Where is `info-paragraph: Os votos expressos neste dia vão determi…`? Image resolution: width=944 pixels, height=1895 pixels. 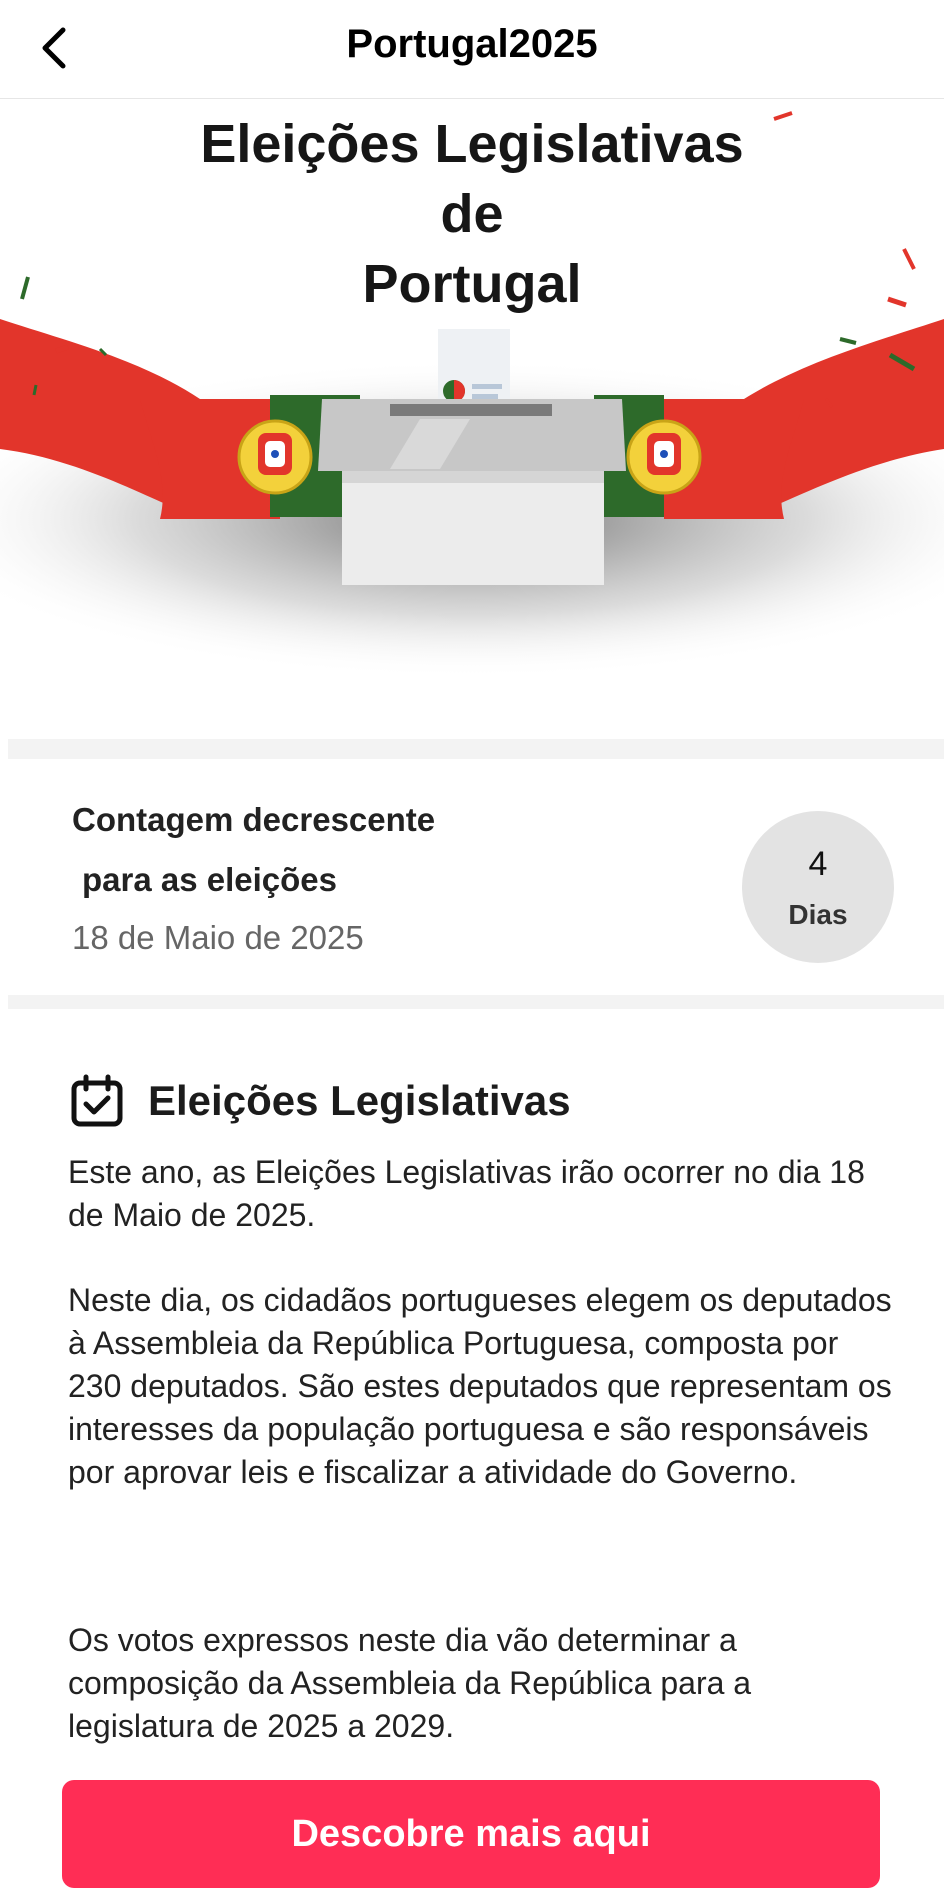 info-paragraph: Os votos expressos neste dia vão determi… is located at coordinates (410, 1683).